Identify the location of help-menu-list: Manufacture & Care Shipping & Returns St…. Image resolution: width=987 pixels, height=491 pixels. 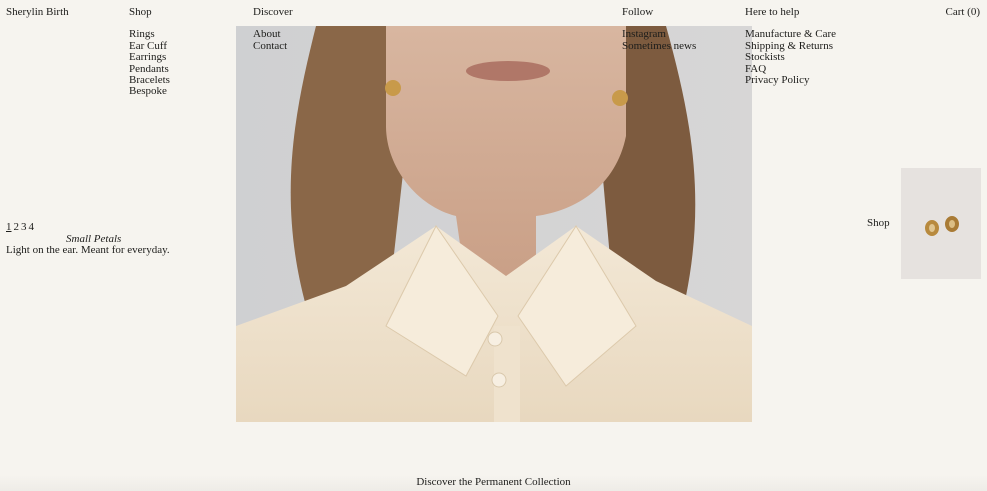
(790, 57).